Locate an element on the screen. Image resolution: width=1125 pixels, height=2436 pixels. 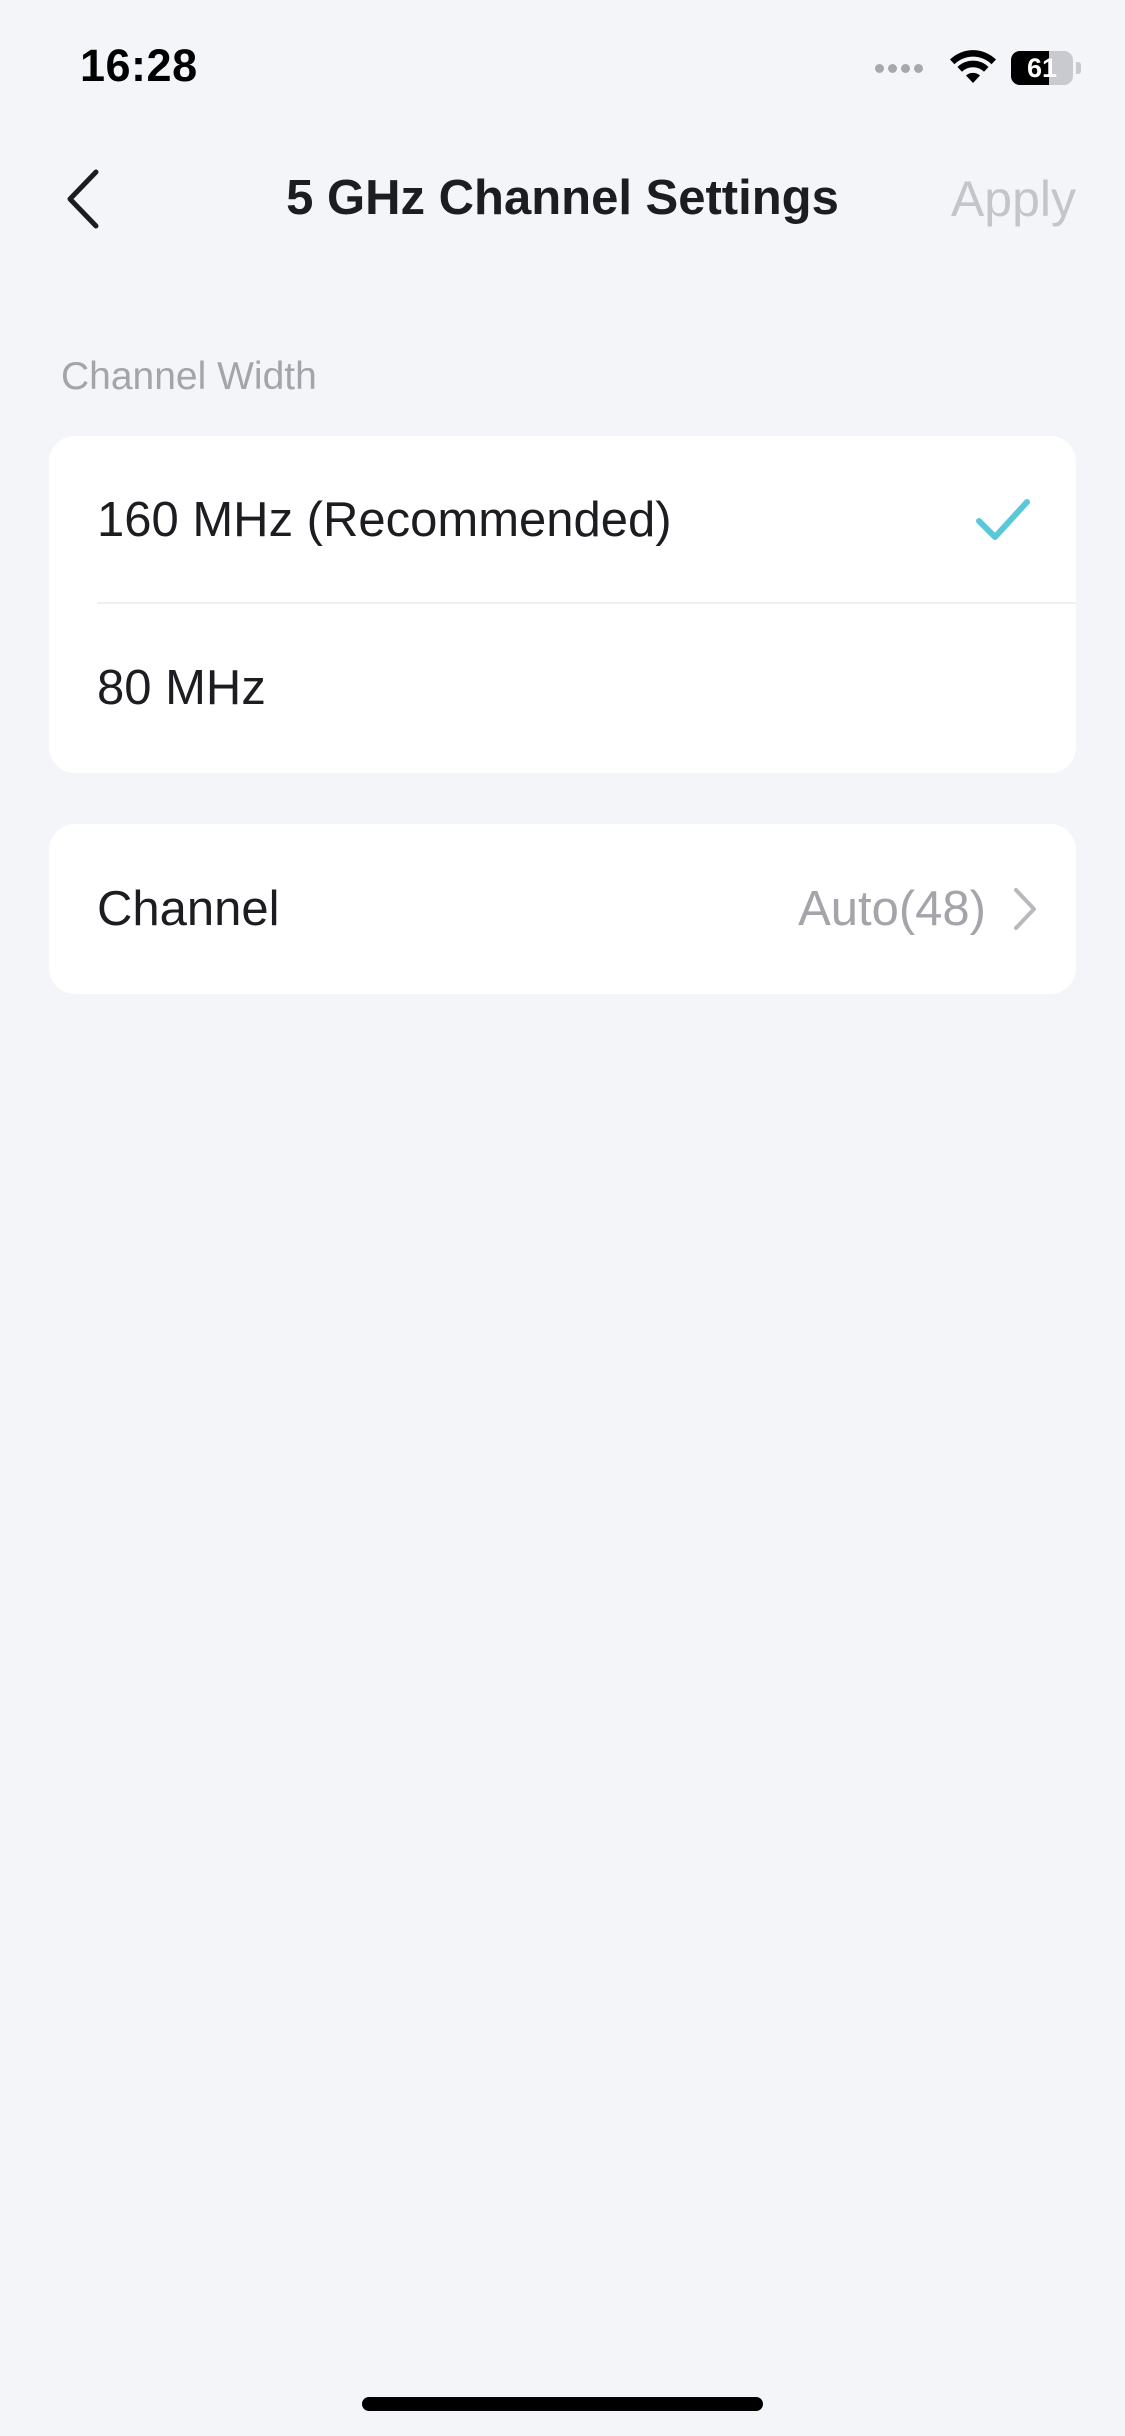
channel-card: Channel Auto(48) is located at coordinates (562, 909).